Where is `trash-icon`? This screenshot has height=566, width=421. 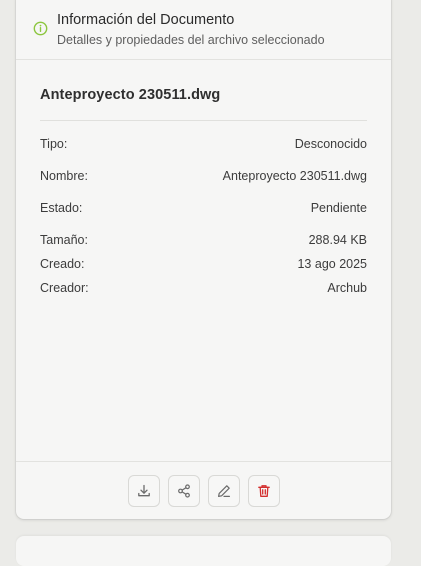
trash-icon is located at coordinates (264, 491).